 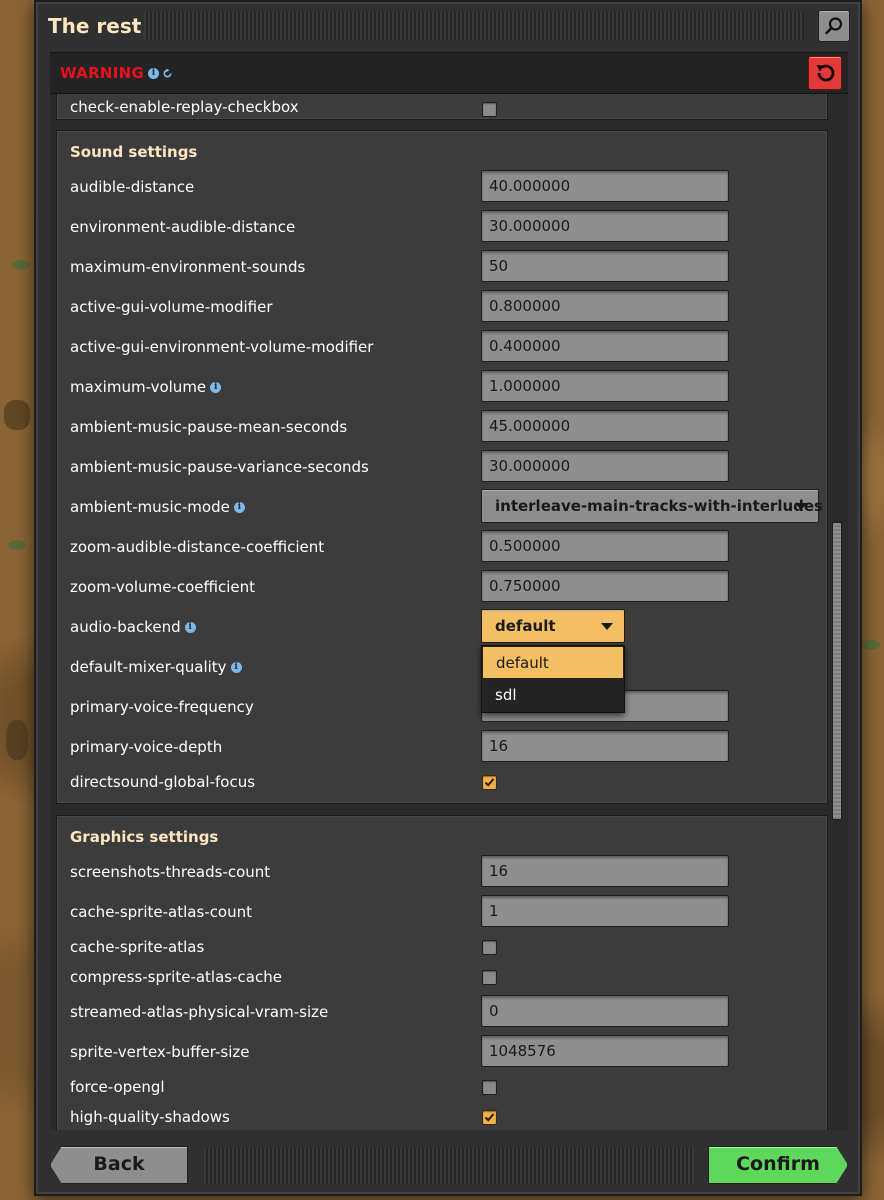 I want to click on setting-textbox: 40.000000, so click(x=605, y=186).